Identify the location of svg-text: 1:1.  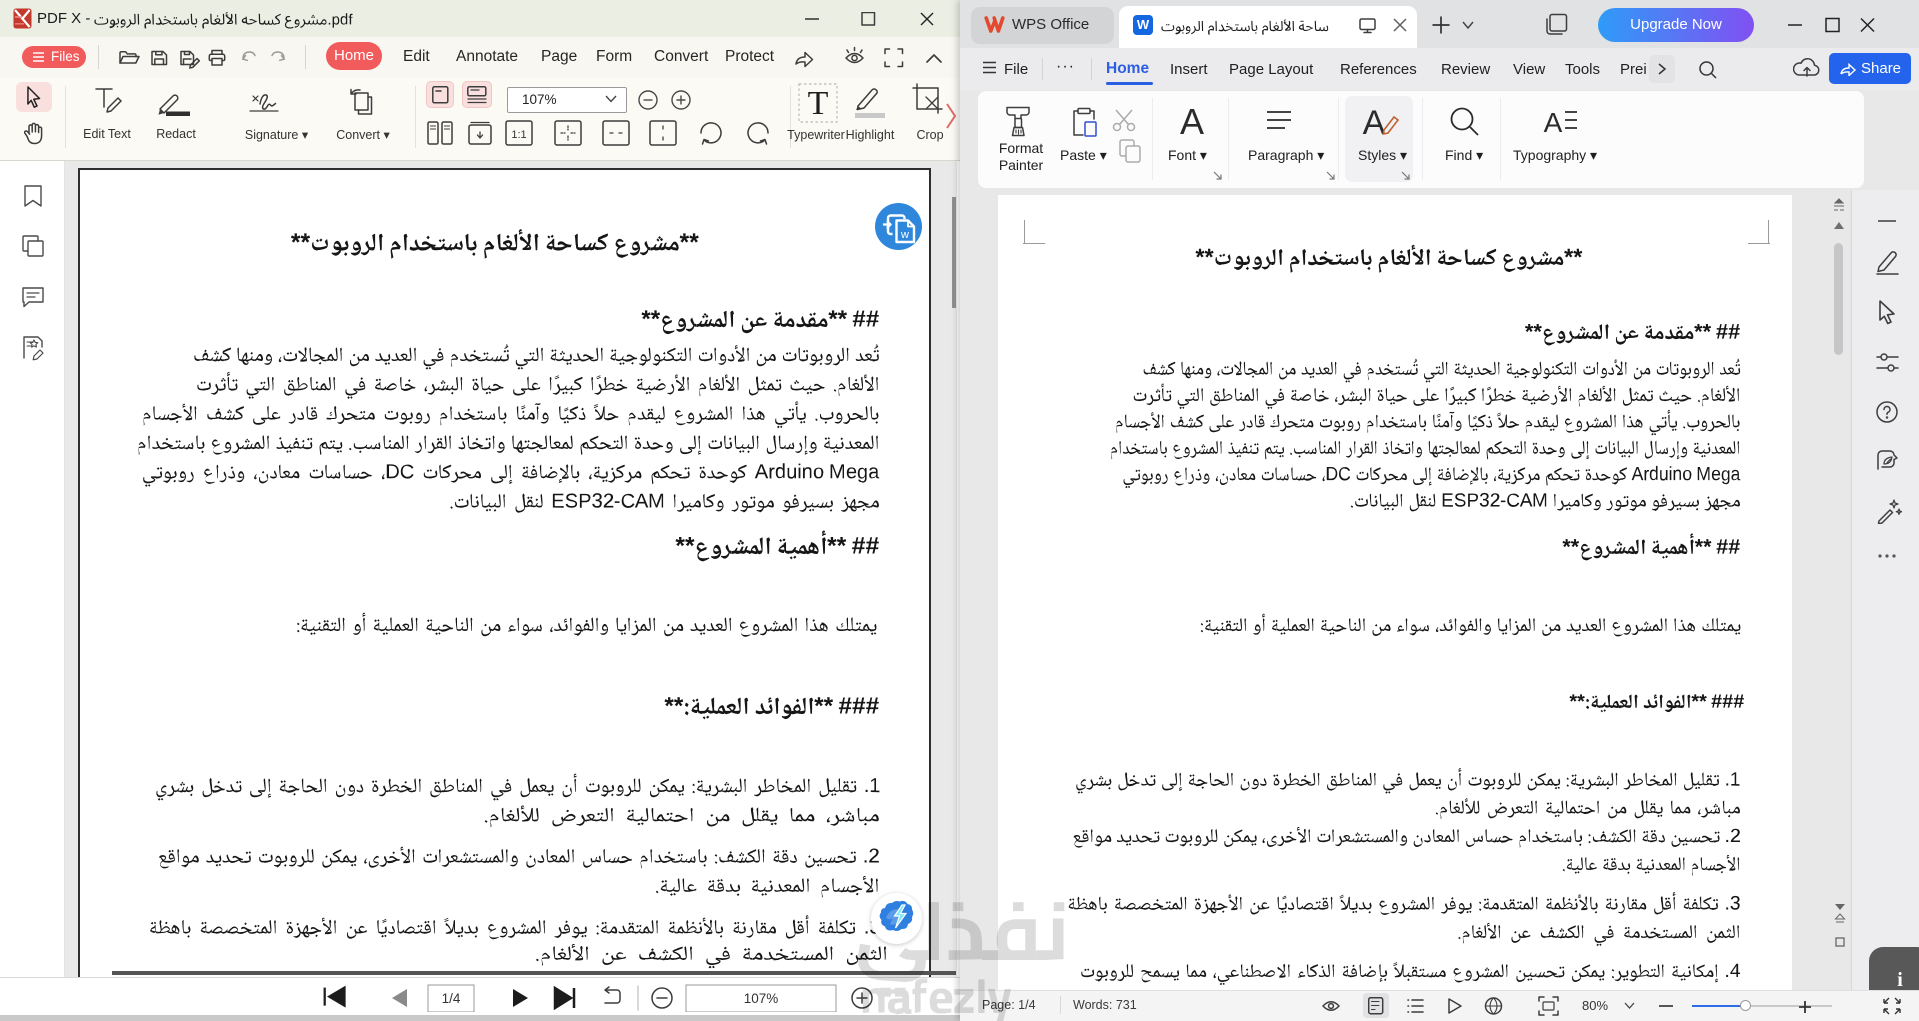
(518, 135).